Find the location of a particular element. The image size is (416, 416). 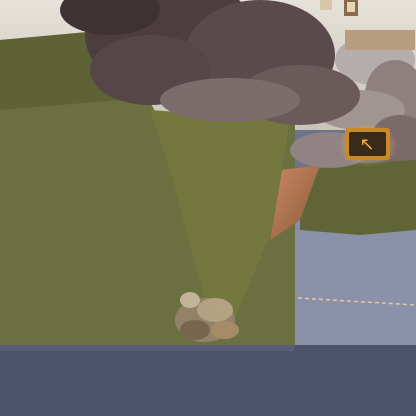

sign-glyph-icon: ↖ is located at coordinates (366, 144).